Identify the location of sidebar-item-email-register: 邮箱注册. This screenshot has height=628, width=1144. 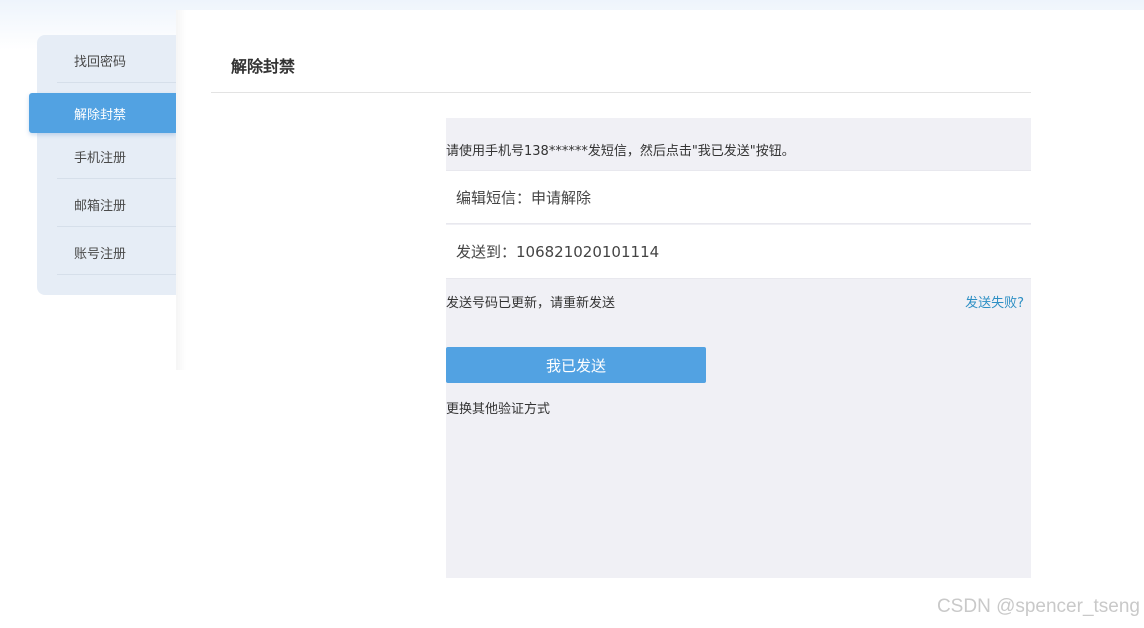
(106, 204).